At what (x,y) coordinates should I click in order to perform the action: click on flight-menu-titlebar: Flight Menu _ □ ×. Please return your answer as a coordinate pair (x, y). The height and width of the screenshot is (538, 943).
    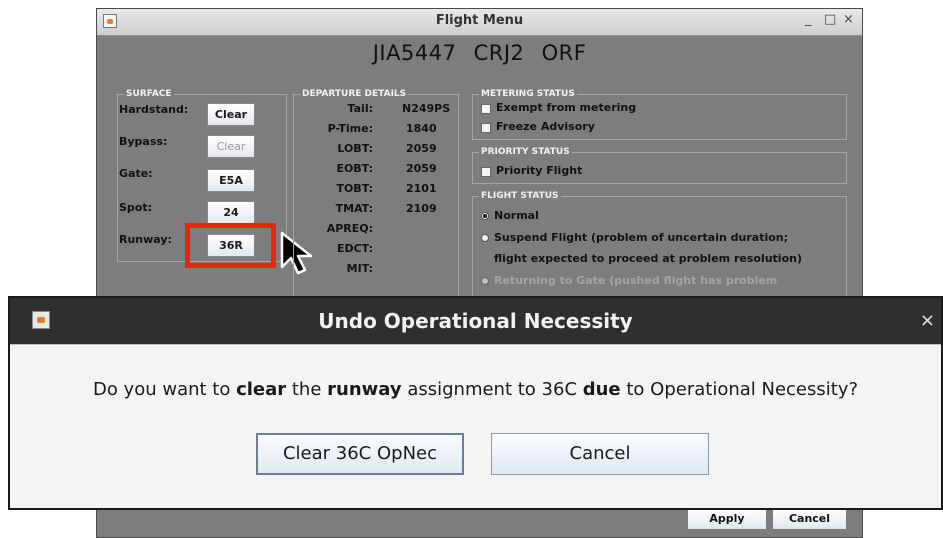
    Looking at the image, I should click on (479, 22).